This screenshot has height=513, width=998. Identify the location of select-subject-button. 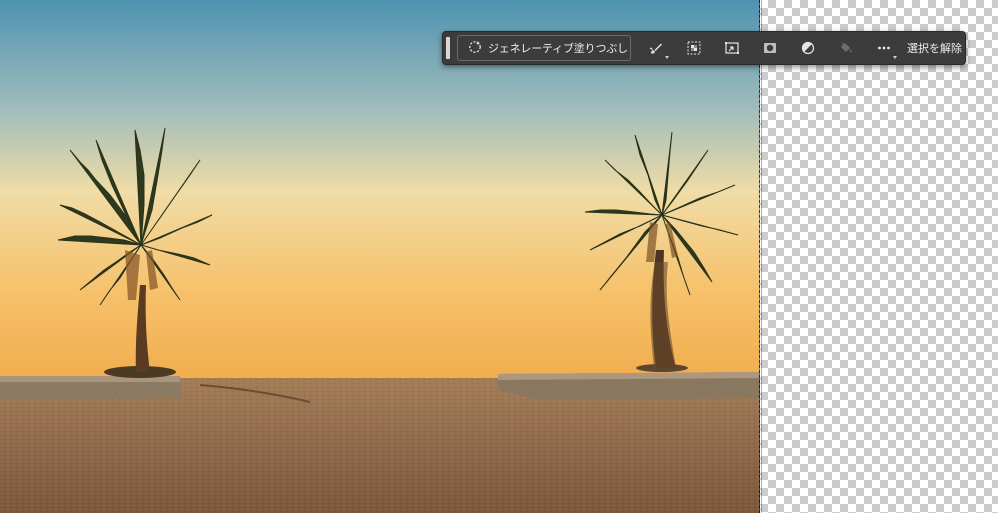
(694, 48).